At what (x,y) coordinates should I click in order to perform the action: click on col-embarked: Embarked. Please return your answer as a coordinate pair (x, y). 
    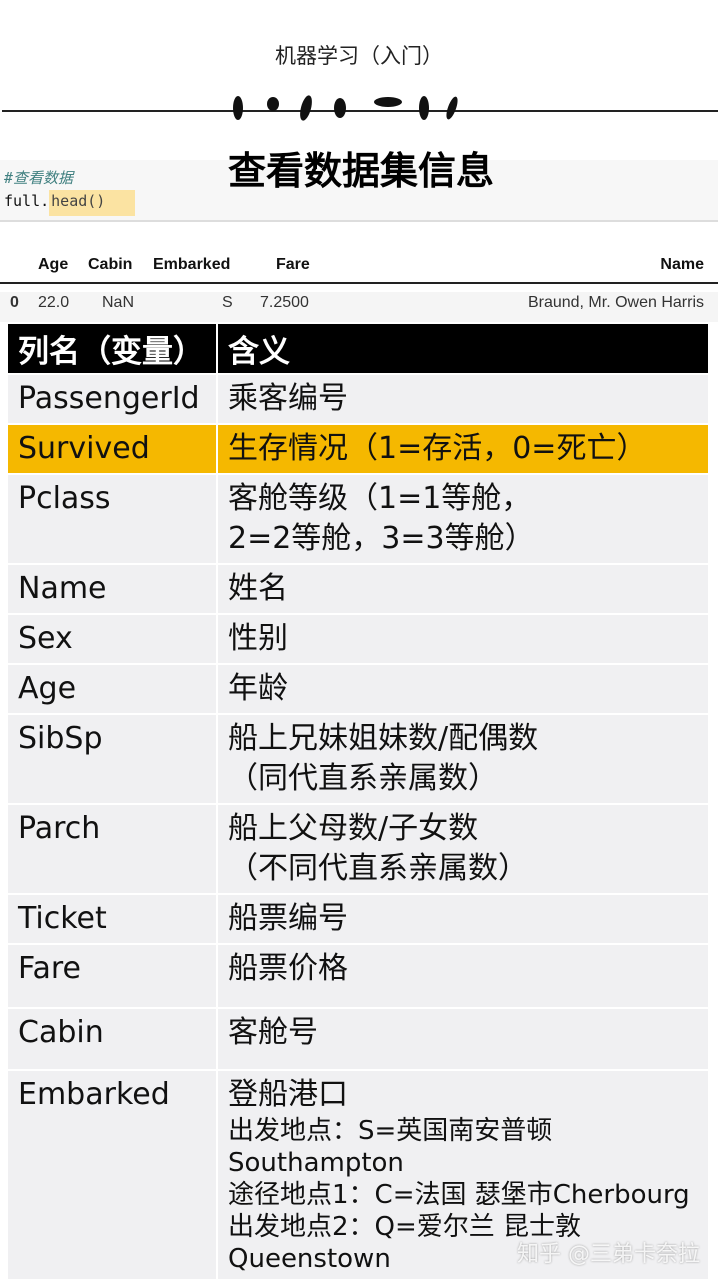
    Looking at the image, I should click on (192, 264).